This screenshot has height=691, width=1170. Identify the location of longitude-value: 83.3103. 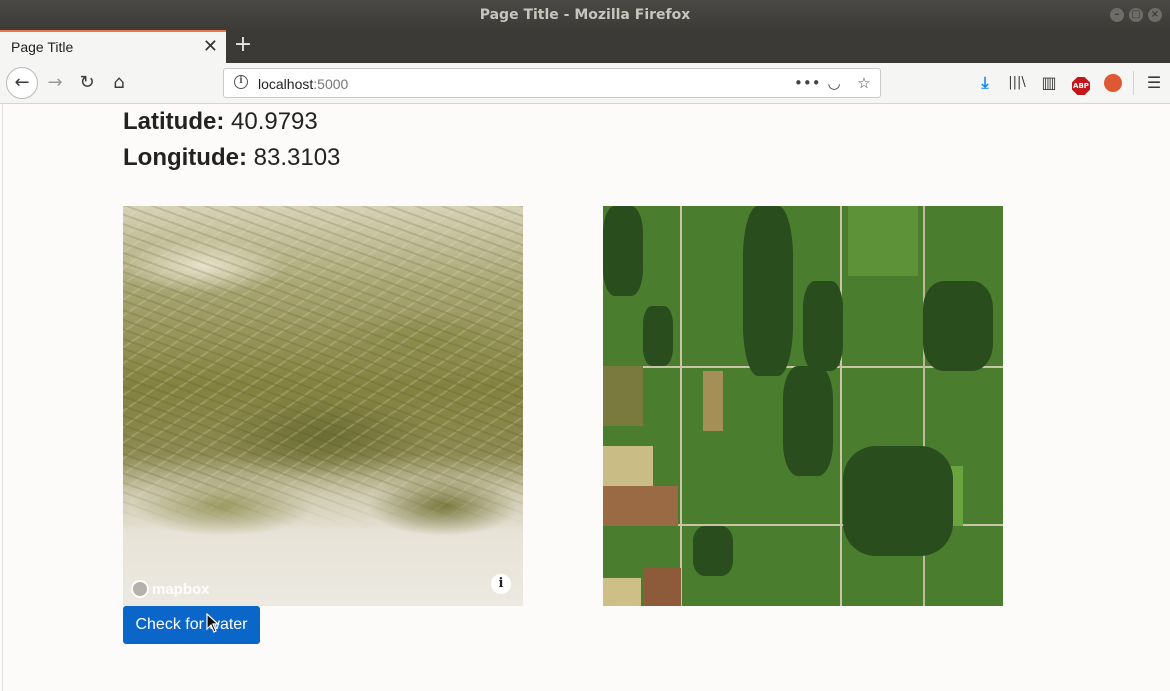
(297, 157).